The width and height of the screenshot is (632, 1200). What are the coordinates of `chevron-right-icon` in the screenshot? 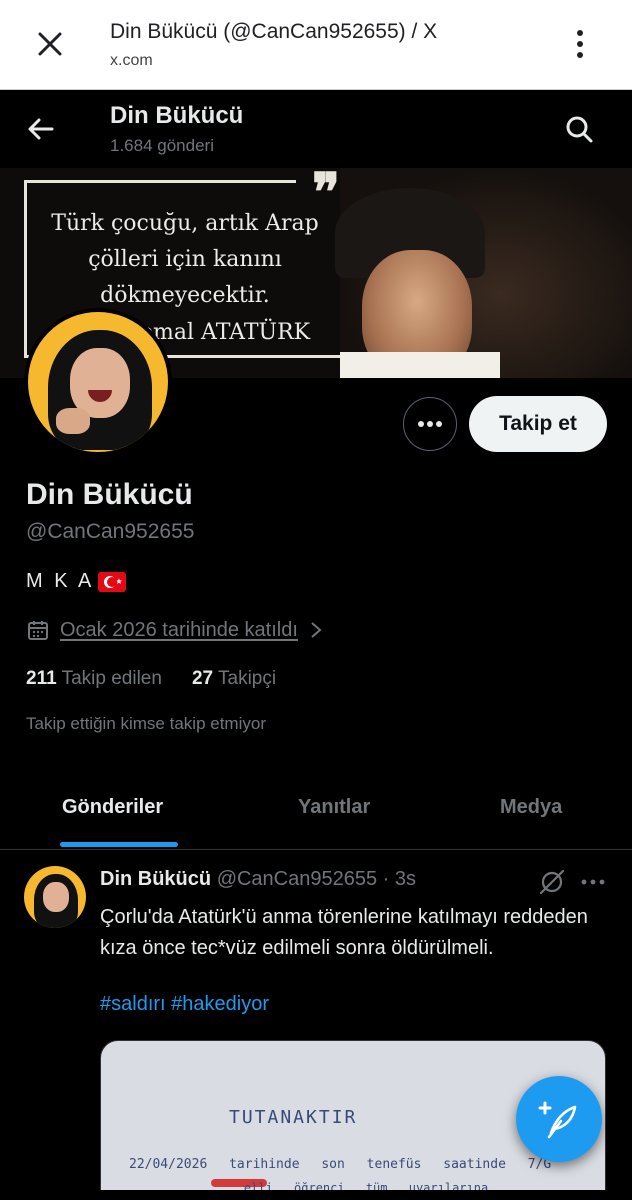 It's located at (316, 630).